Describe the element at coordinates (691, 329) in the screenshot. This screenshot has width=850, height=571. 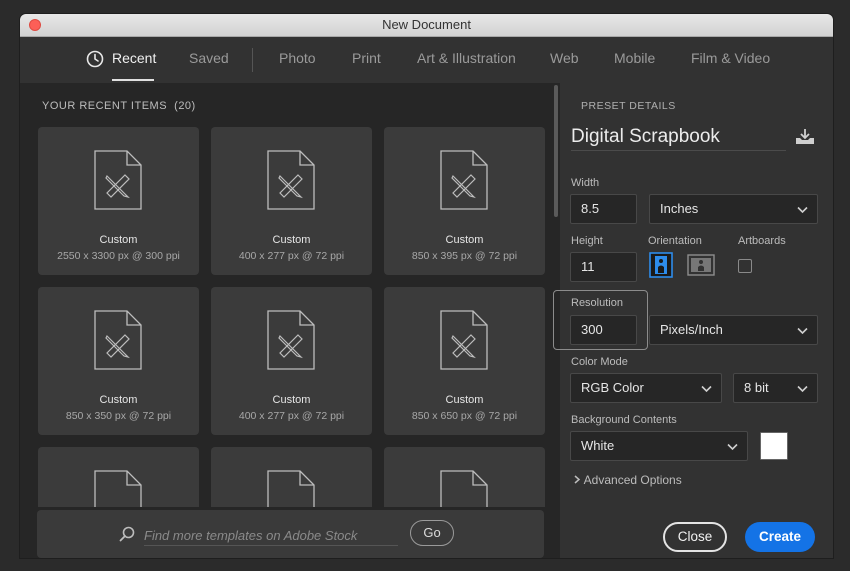
I see `resolution-unit-value: Pixels/Inch` at that location.